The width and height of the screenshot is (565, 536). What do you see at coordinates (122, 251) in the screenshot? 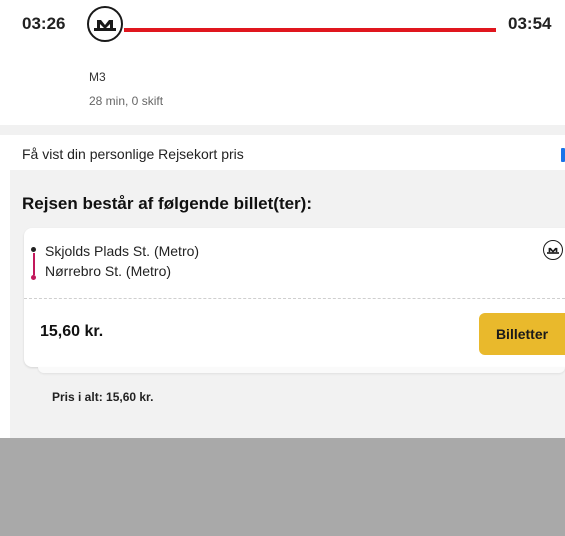
I see `origin-stop: Skjolds Plads St. (Metro)` at bounding box center [122, 251].